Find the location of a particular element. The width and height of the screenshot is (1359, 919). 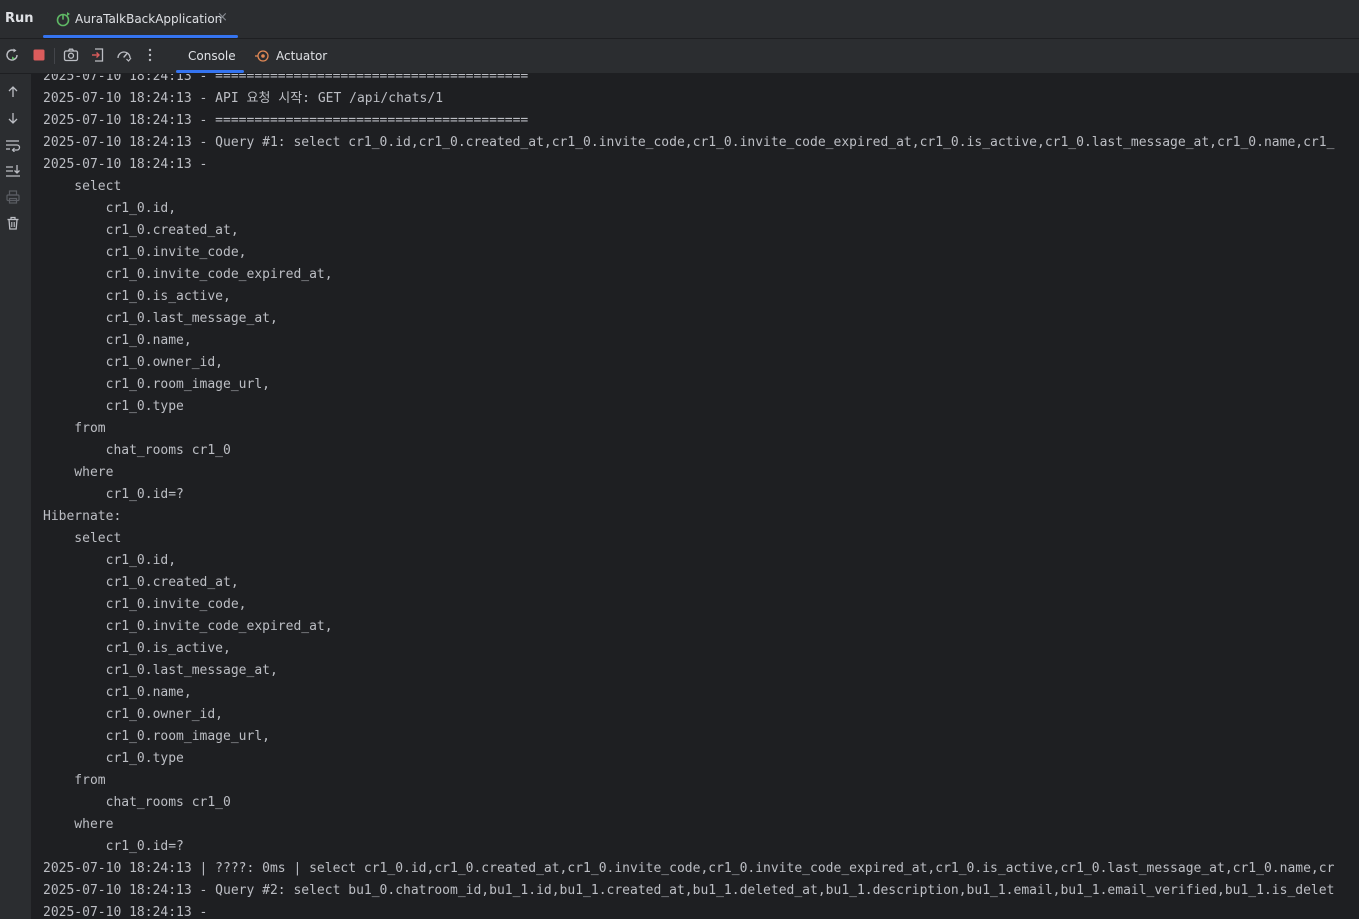

run-tab-bar: Run AuraTalkBackApplication × is located at coordinates (679, 19).